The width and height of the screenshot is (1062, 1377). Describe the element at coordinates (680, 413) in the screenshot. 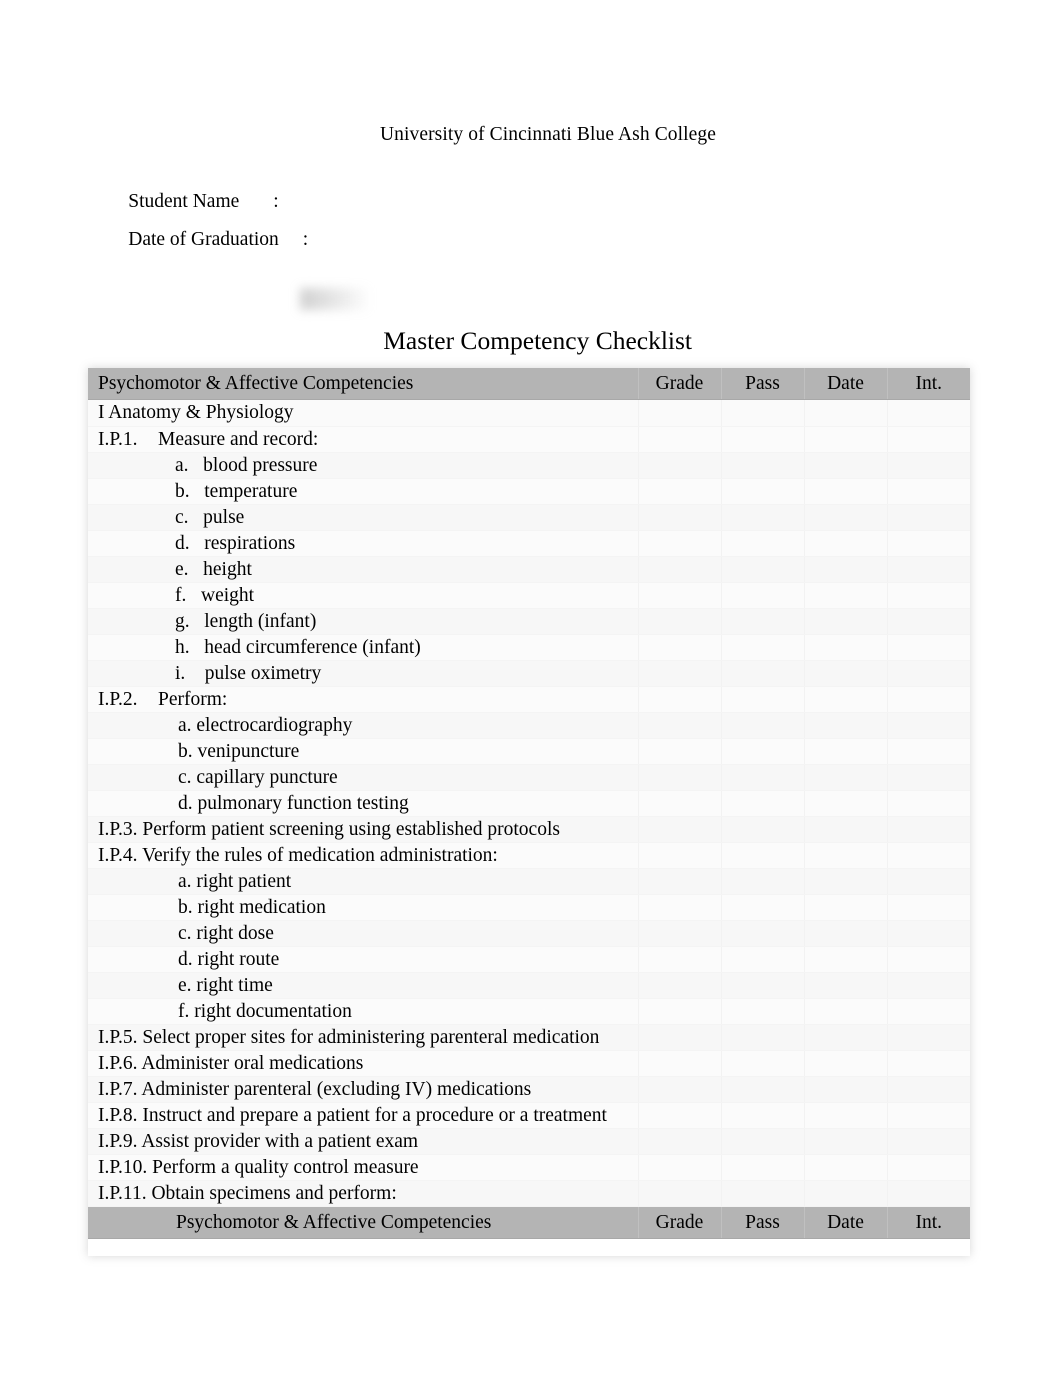

I see `section-grade-cell` at that location.